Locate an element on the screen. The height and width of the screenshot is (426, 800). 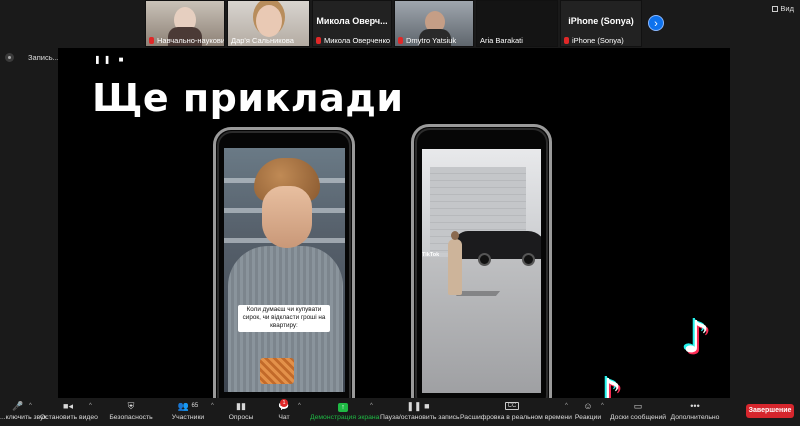
shield-icon: ⛨ is located at coordinates (131, 406).